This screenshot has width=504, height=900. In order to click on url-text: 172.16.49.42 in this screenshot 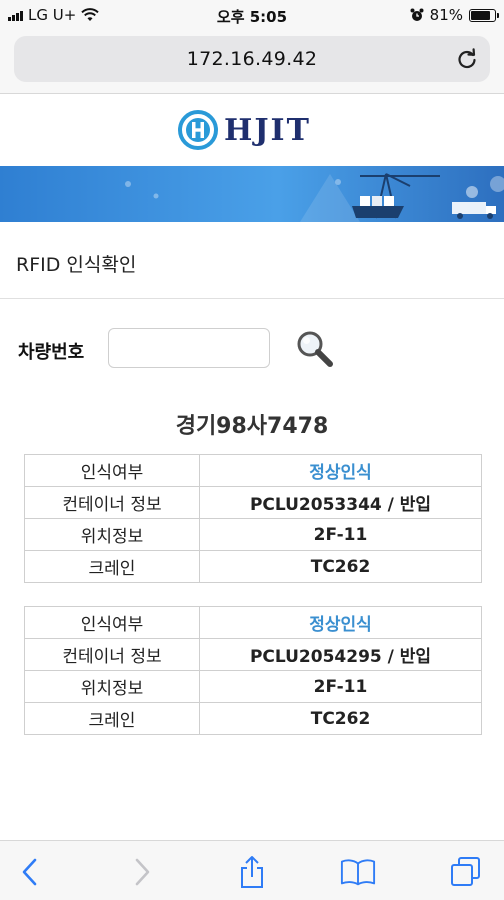, I will do `click(252, 59)`.